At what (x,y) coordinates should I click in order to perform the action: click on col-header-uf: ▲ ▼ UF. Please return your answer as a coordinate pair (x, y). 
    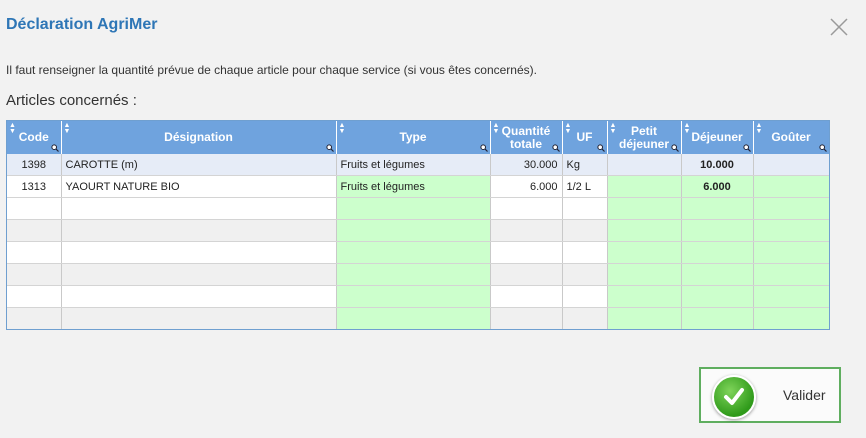
    Looking at the image, I should click on (585, 137).